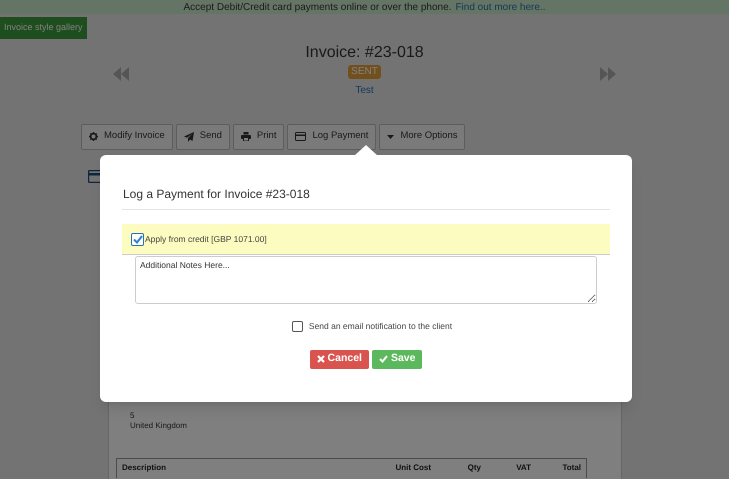 The image size is (729, 479). What do you see at coordinates (331, 137) in the screenshot?
I see `toolbar-button: Log Payment` at bounding box center [331, 137].